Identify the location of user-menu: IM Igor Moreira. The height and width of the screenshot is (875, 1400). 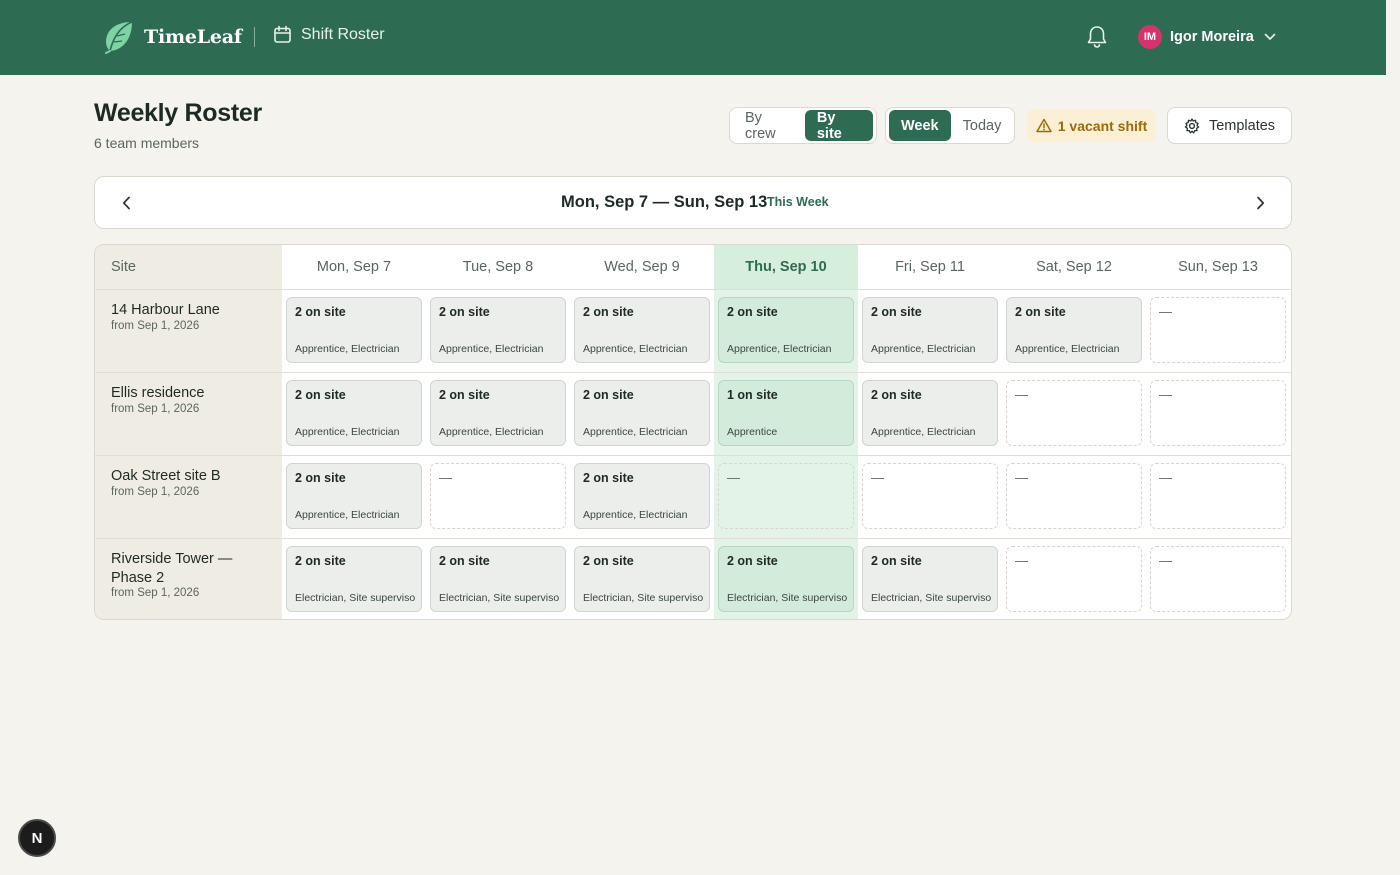
(1207, 37).